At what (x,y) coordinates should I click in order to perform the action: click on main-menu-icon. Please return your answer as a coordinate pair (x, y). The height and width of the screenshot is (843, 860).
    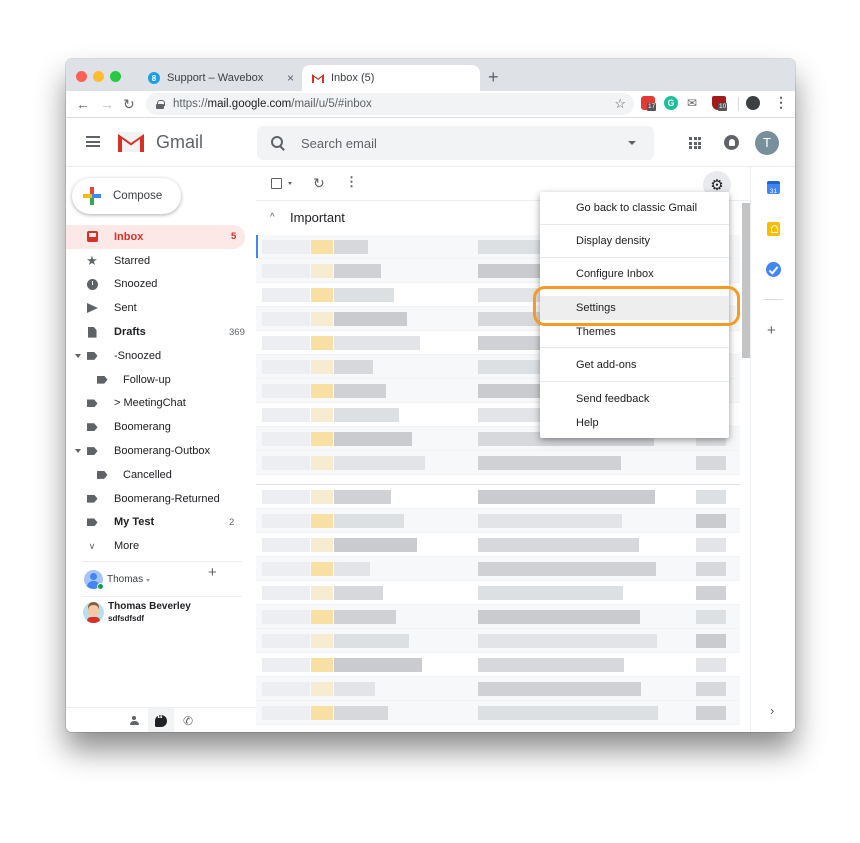
    Looking at the image, I should click on (93, 141).